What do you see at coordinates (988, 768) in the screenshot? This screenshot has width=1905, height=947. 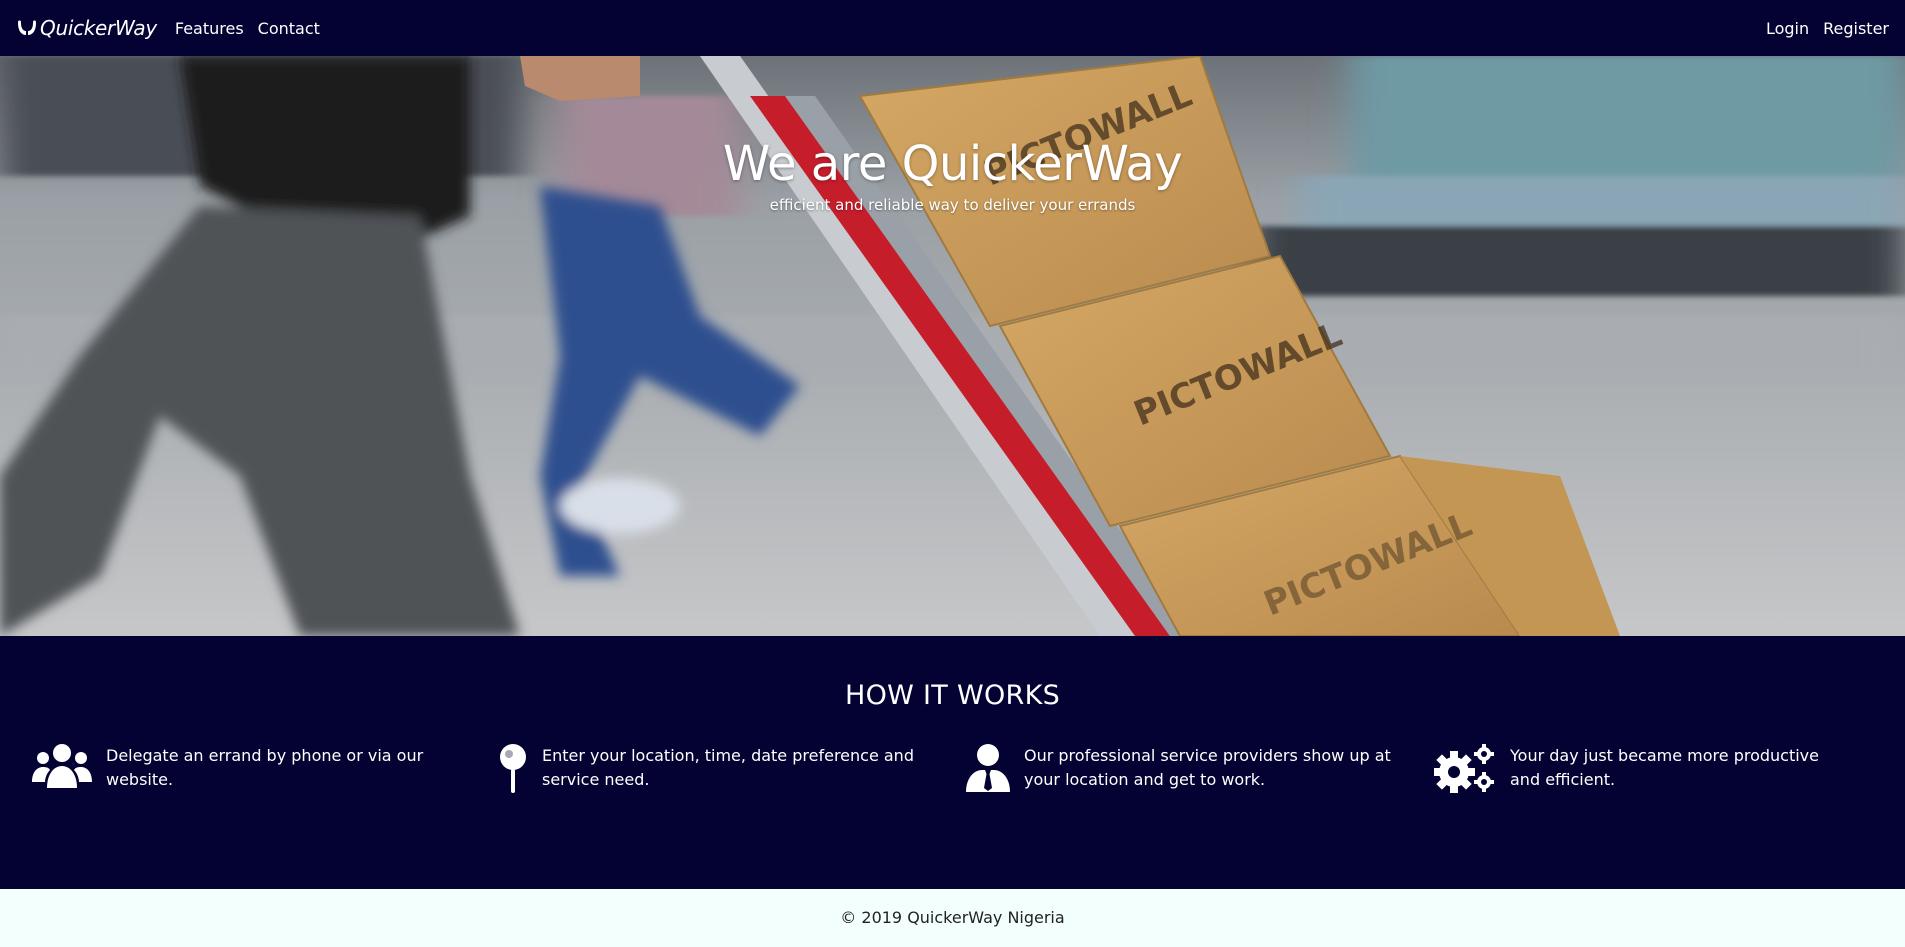 I see `user-tie-icon` at bounding box center [988, 768].